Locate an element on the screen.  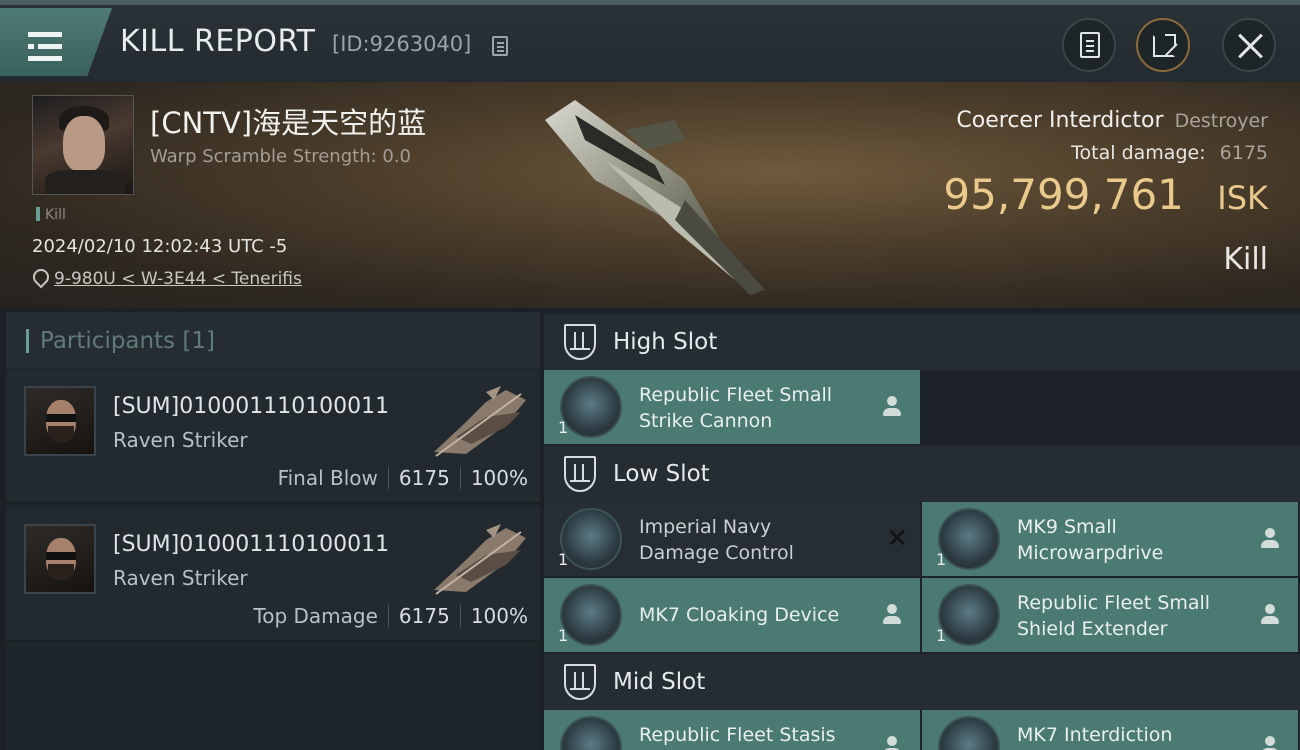
menu-icon is located at coordinates (45, 47).